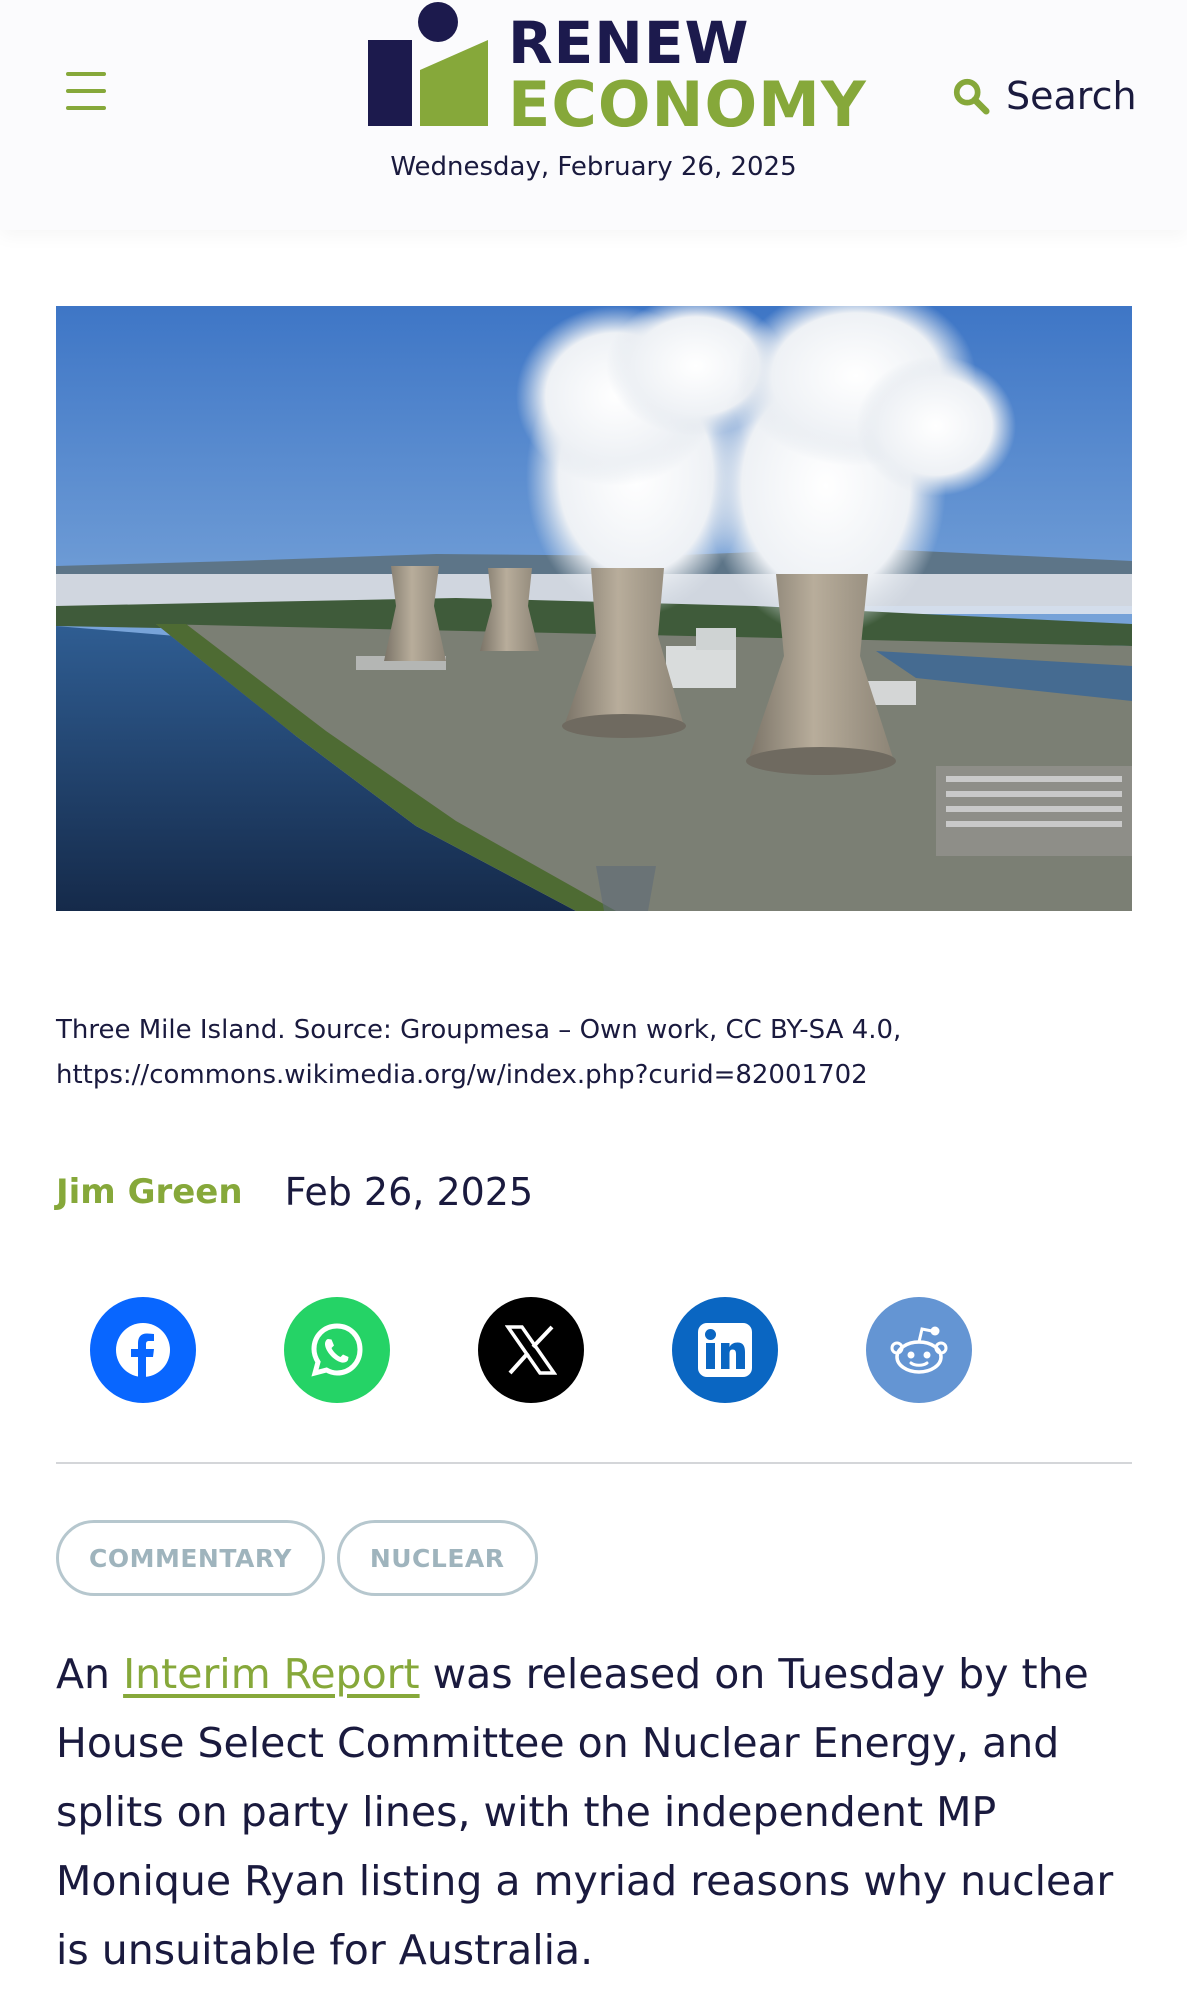  I want to click on share-whatsapp-button, so click(337, 1350).